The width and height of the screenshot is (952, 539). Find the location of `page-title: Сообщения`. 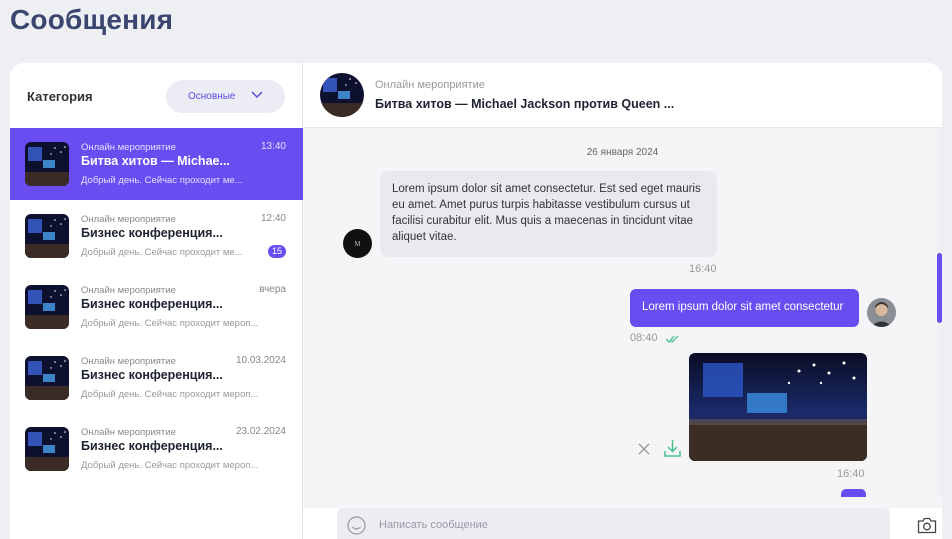

page-title: Сообщения is located at coordinates (92, 19).